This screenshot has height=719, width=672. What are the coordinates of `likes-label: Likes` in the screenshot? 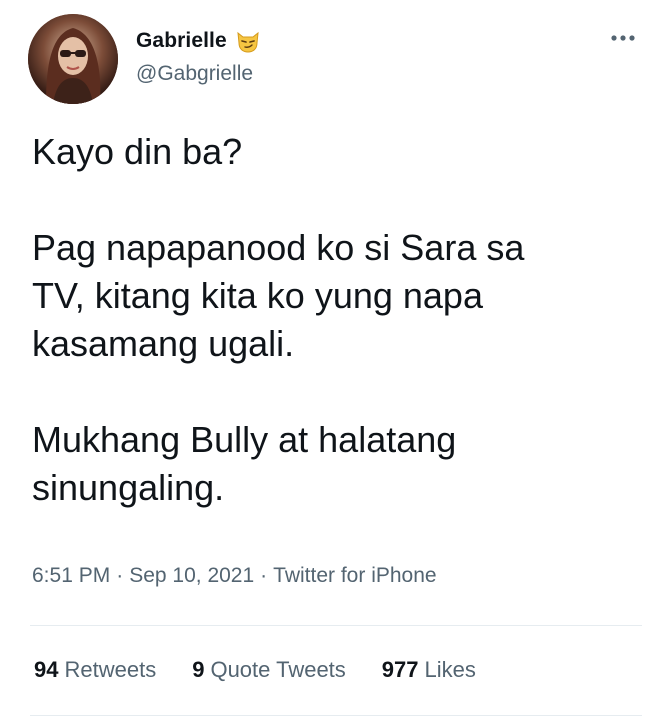 It's located at (450, 669).